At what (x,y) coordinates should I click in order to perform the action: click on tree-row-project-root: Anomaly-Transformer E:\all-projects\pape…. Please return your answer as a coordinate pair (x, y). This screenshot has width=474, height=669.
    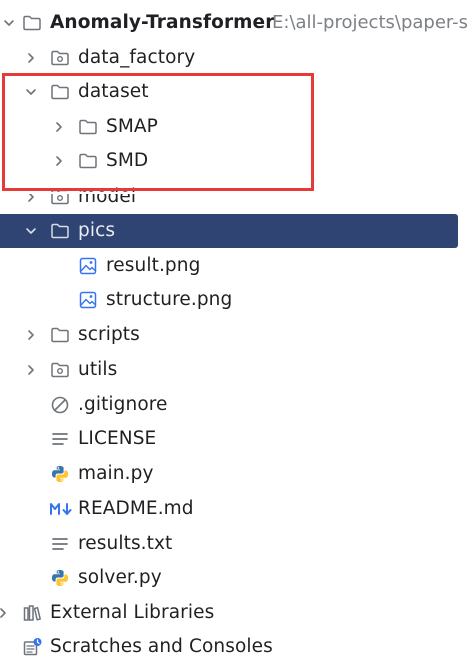
    Looking at the image, I should click on (237, 23).